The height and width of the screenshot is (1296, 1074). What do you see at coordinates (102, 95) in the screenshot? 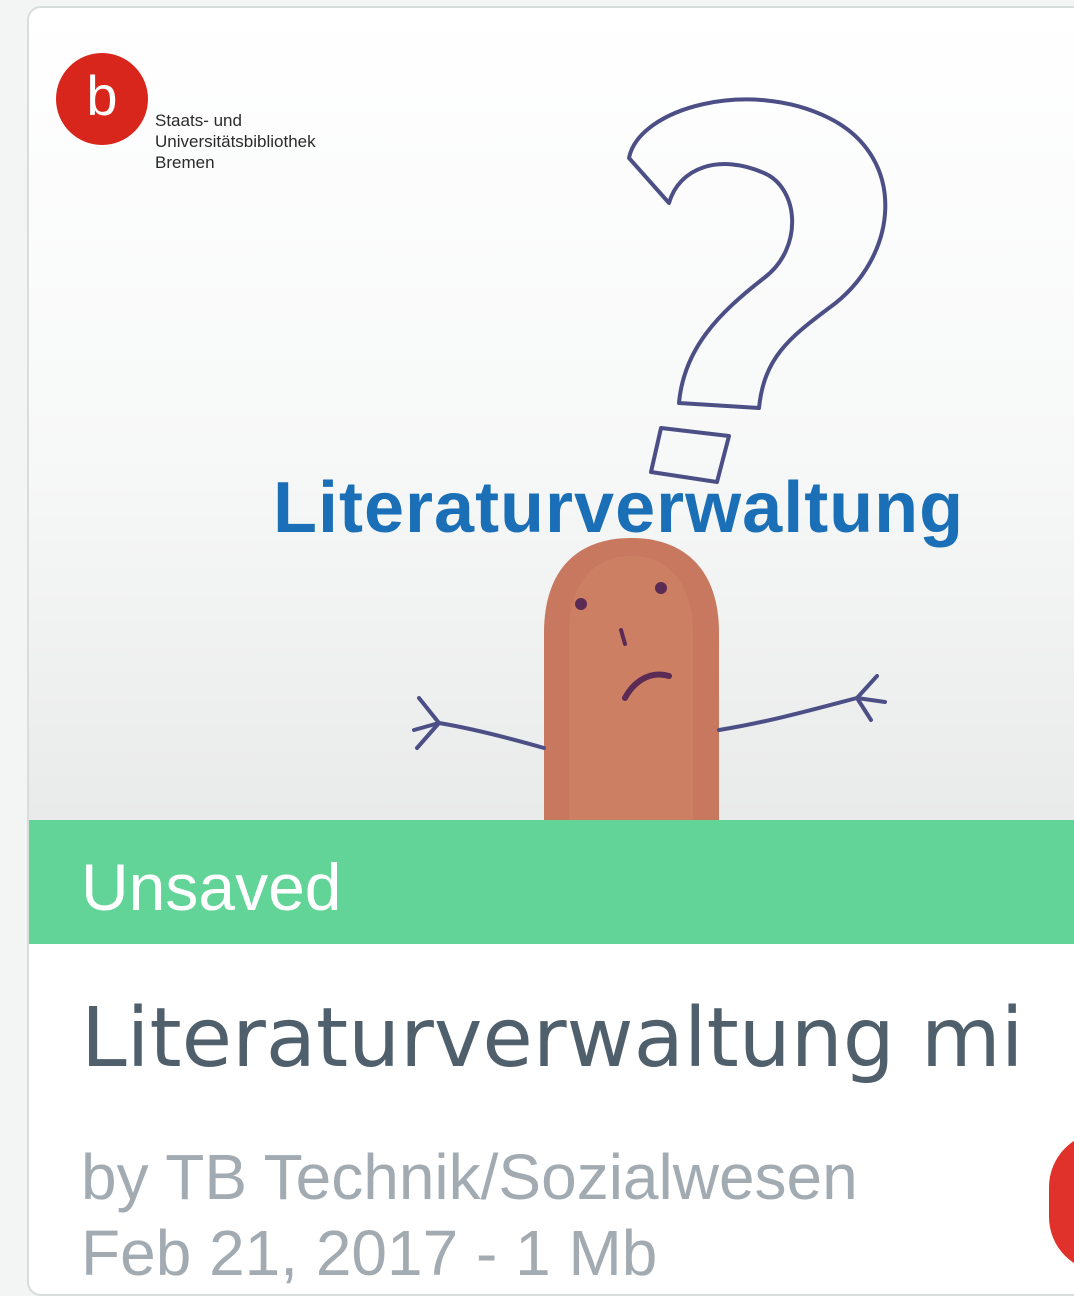
I see `logo-letter: b` at bounding box center [102, 95].